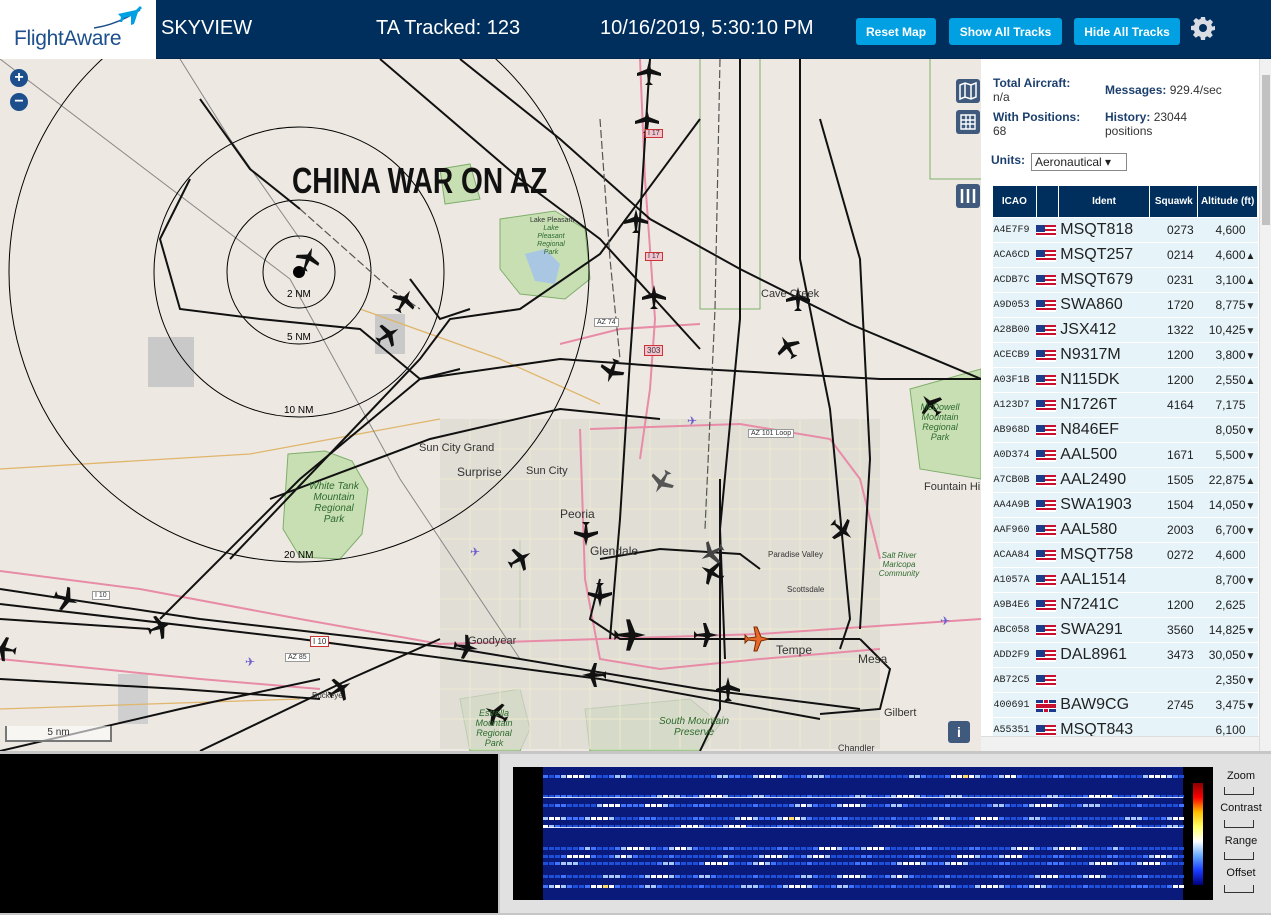 This screenshot has width=1271, height=915. Describe the element at coordinates (707, 28) in the screenshot. I see `clock: 10/16/2019, 5:30:10 PM` at that location.